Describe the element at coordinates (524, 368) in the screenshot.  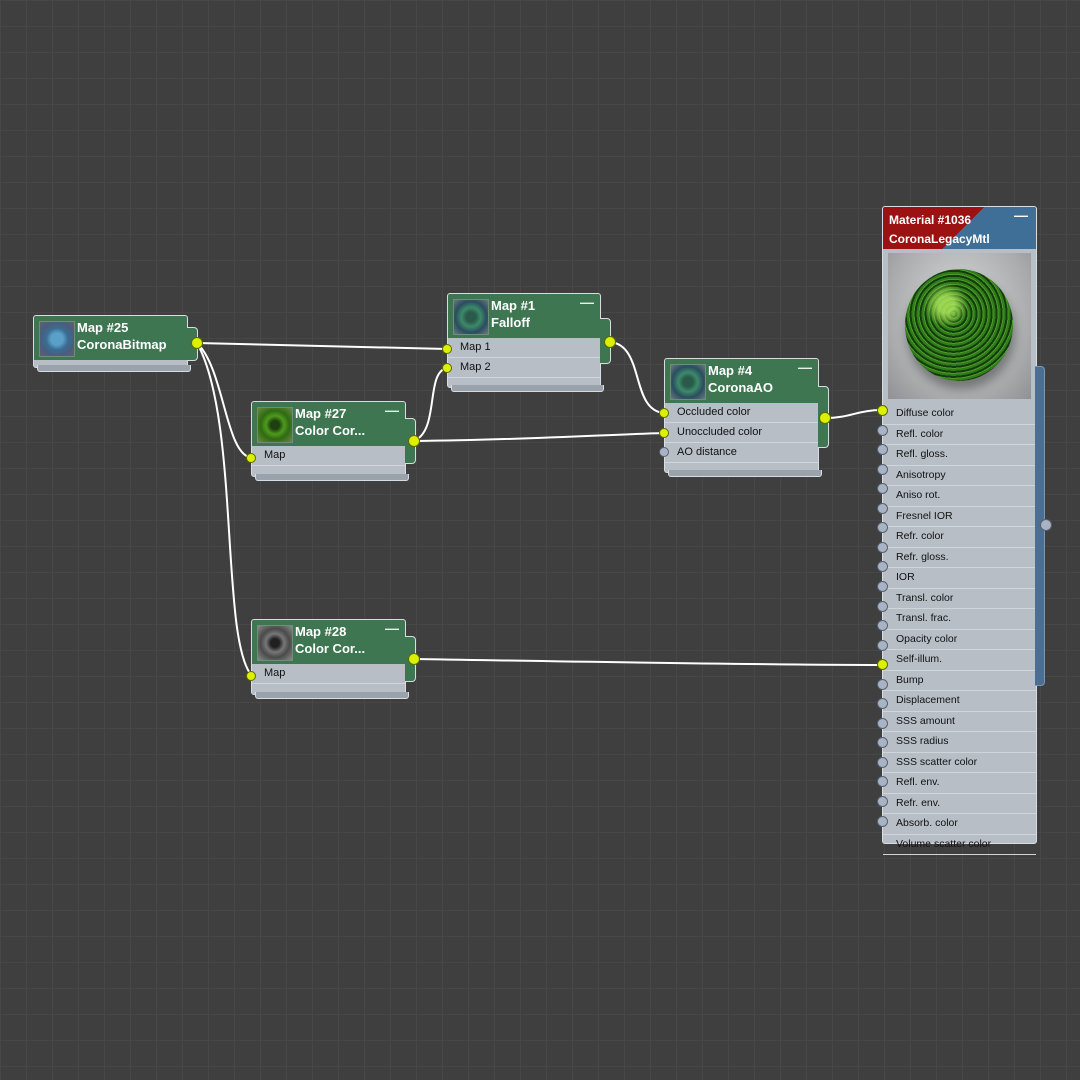
I see `slot-map-2: Map 2` at that location.